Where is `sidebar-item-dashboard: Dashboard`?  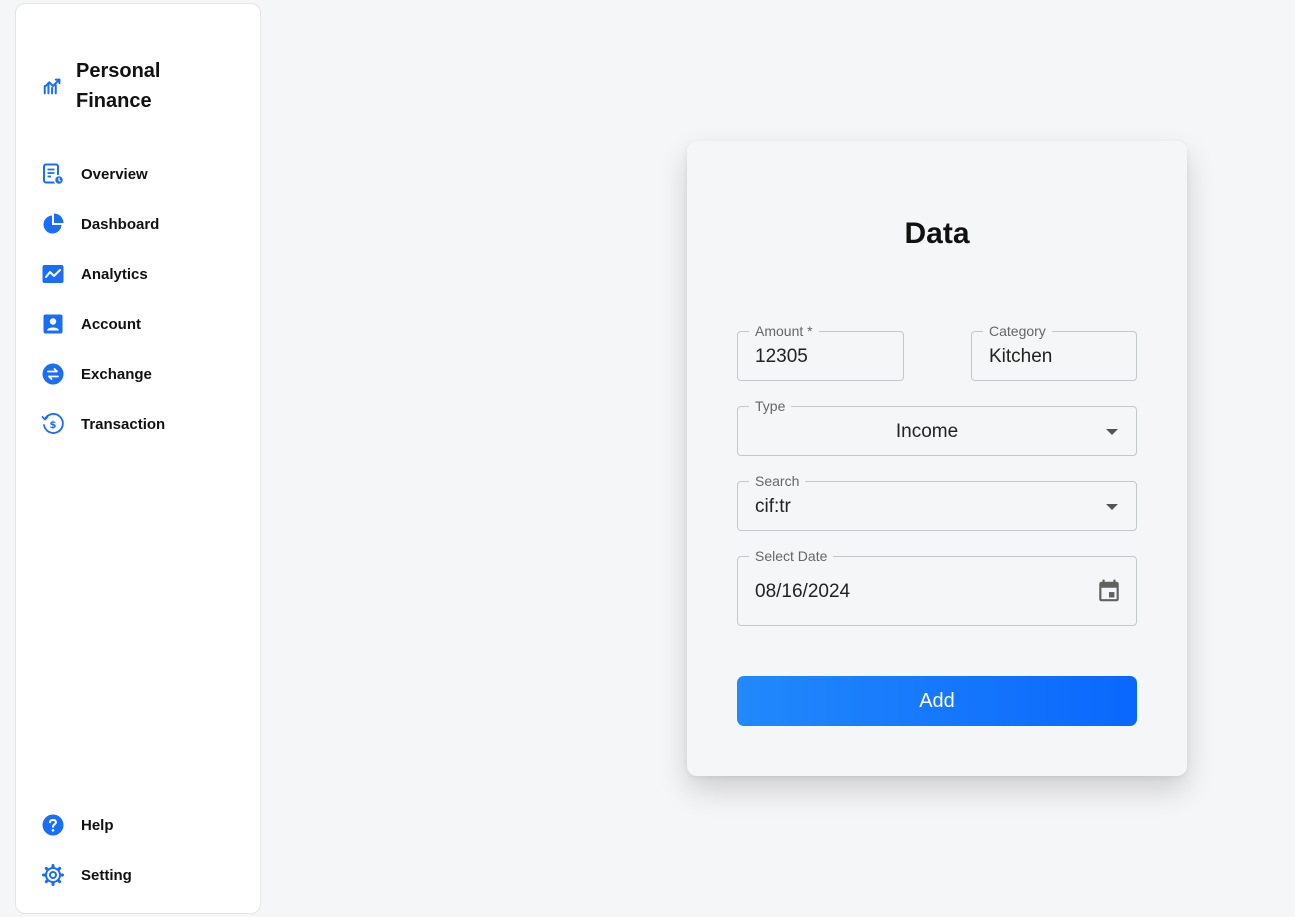 sidebar-item-dashboard: Dashboard is located at coordinates (146, 224).